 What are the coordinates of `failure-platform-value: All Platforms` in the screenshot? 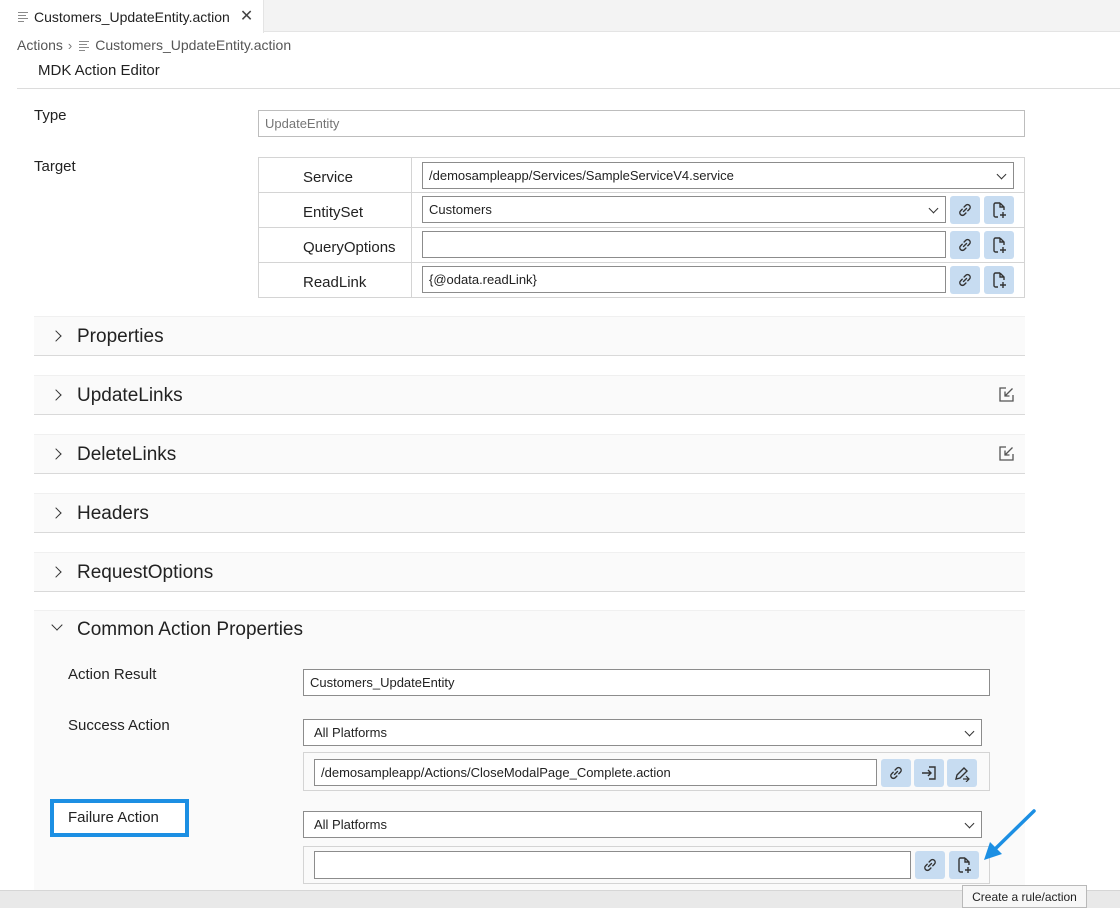 It's located at (350, 824).